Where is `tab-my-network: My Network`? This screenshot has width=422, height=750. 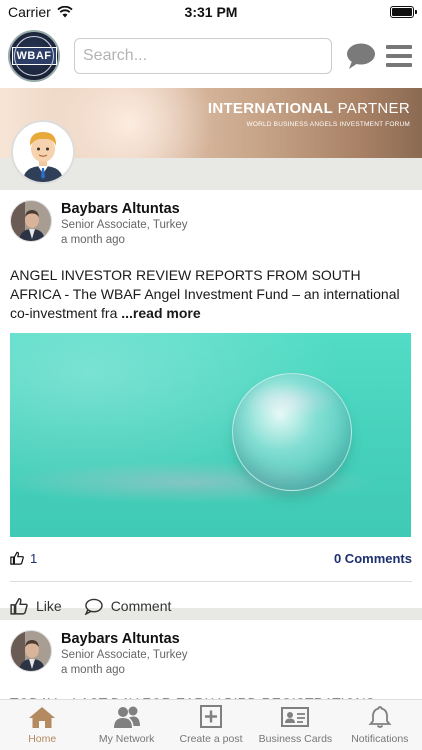 tab-my-network: My Network is located at coordinates (126, 725).